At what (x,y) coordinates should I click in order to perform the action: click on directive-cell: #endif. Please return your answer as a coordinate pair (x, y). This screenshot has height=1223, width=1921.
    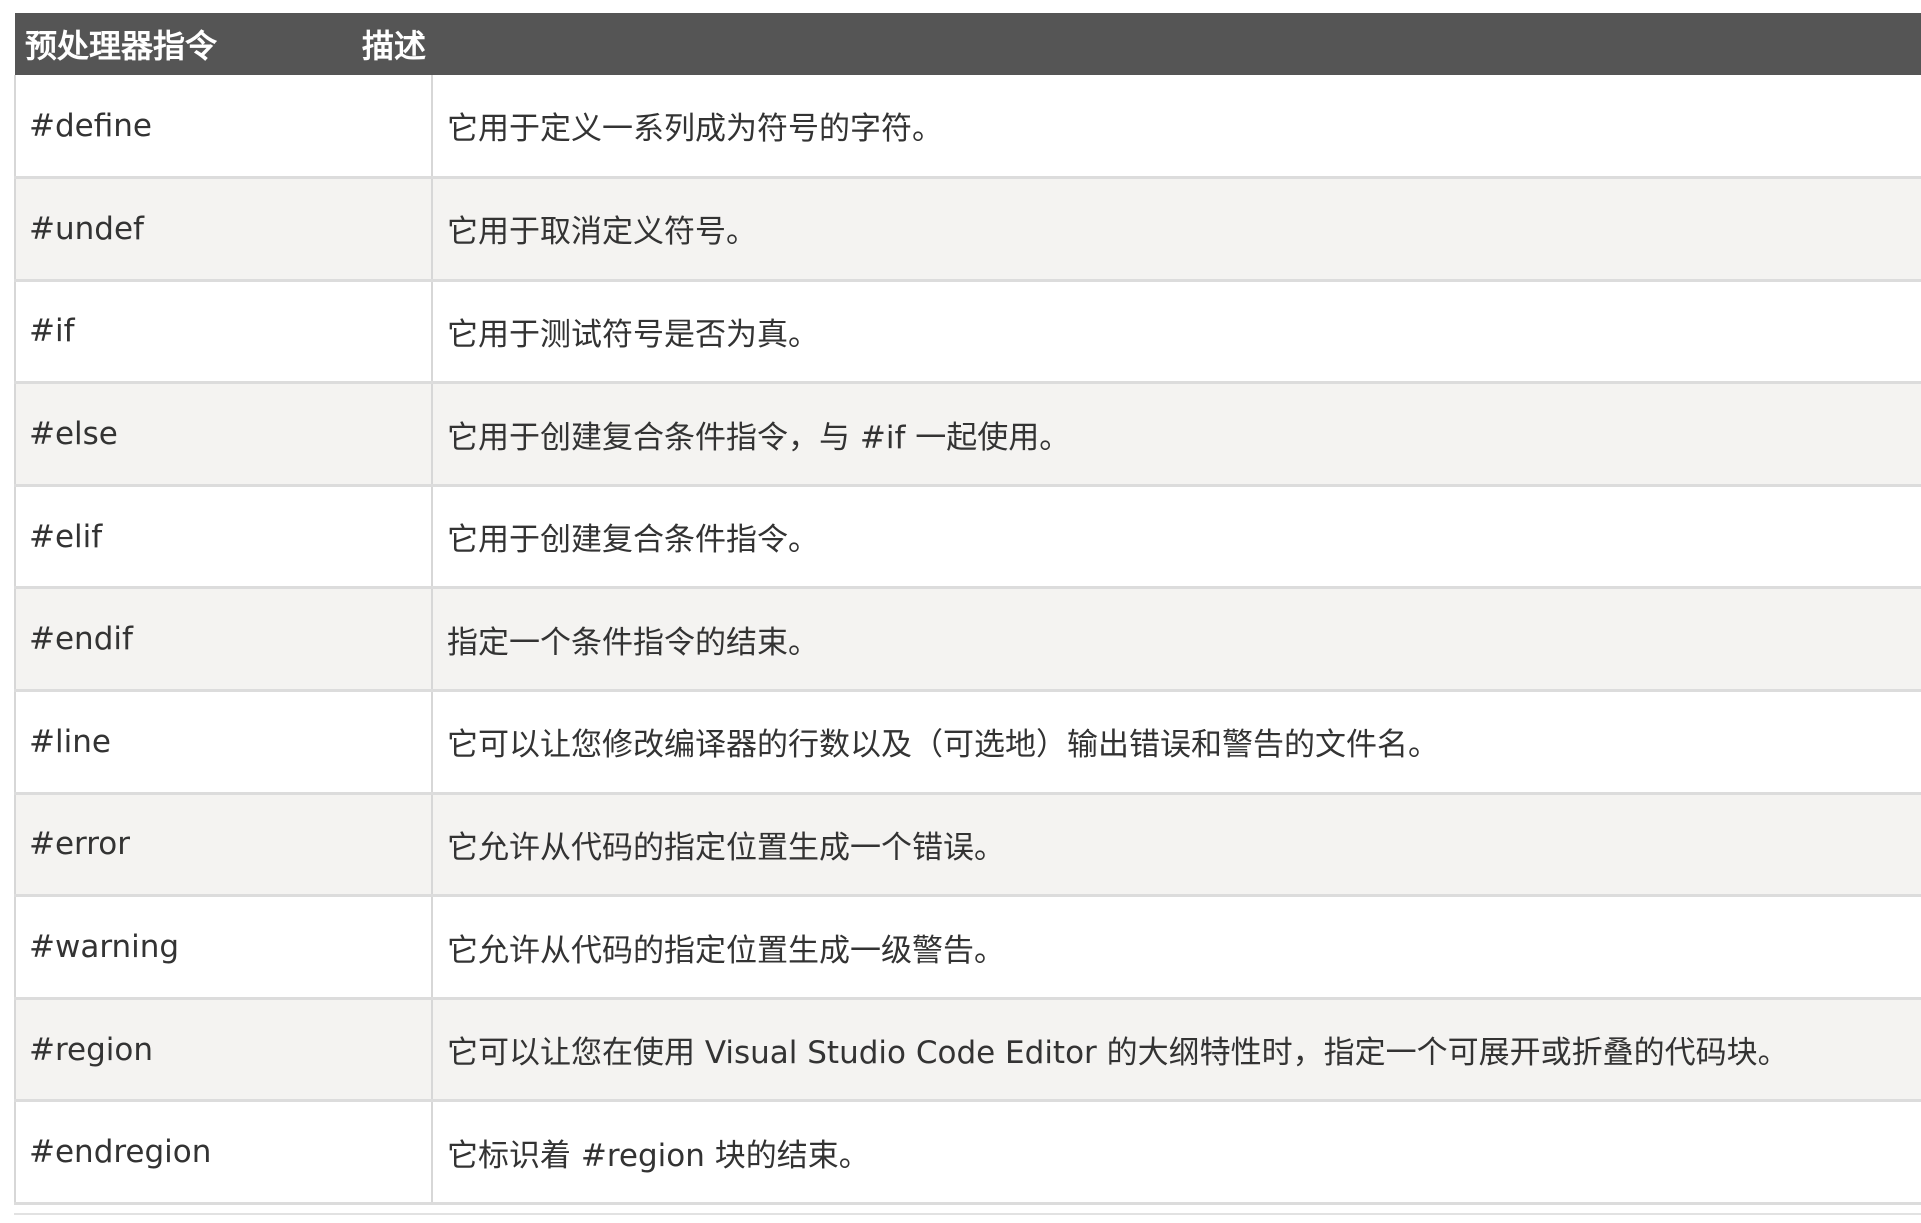
    Looking at the image, I should click on (223, 640).